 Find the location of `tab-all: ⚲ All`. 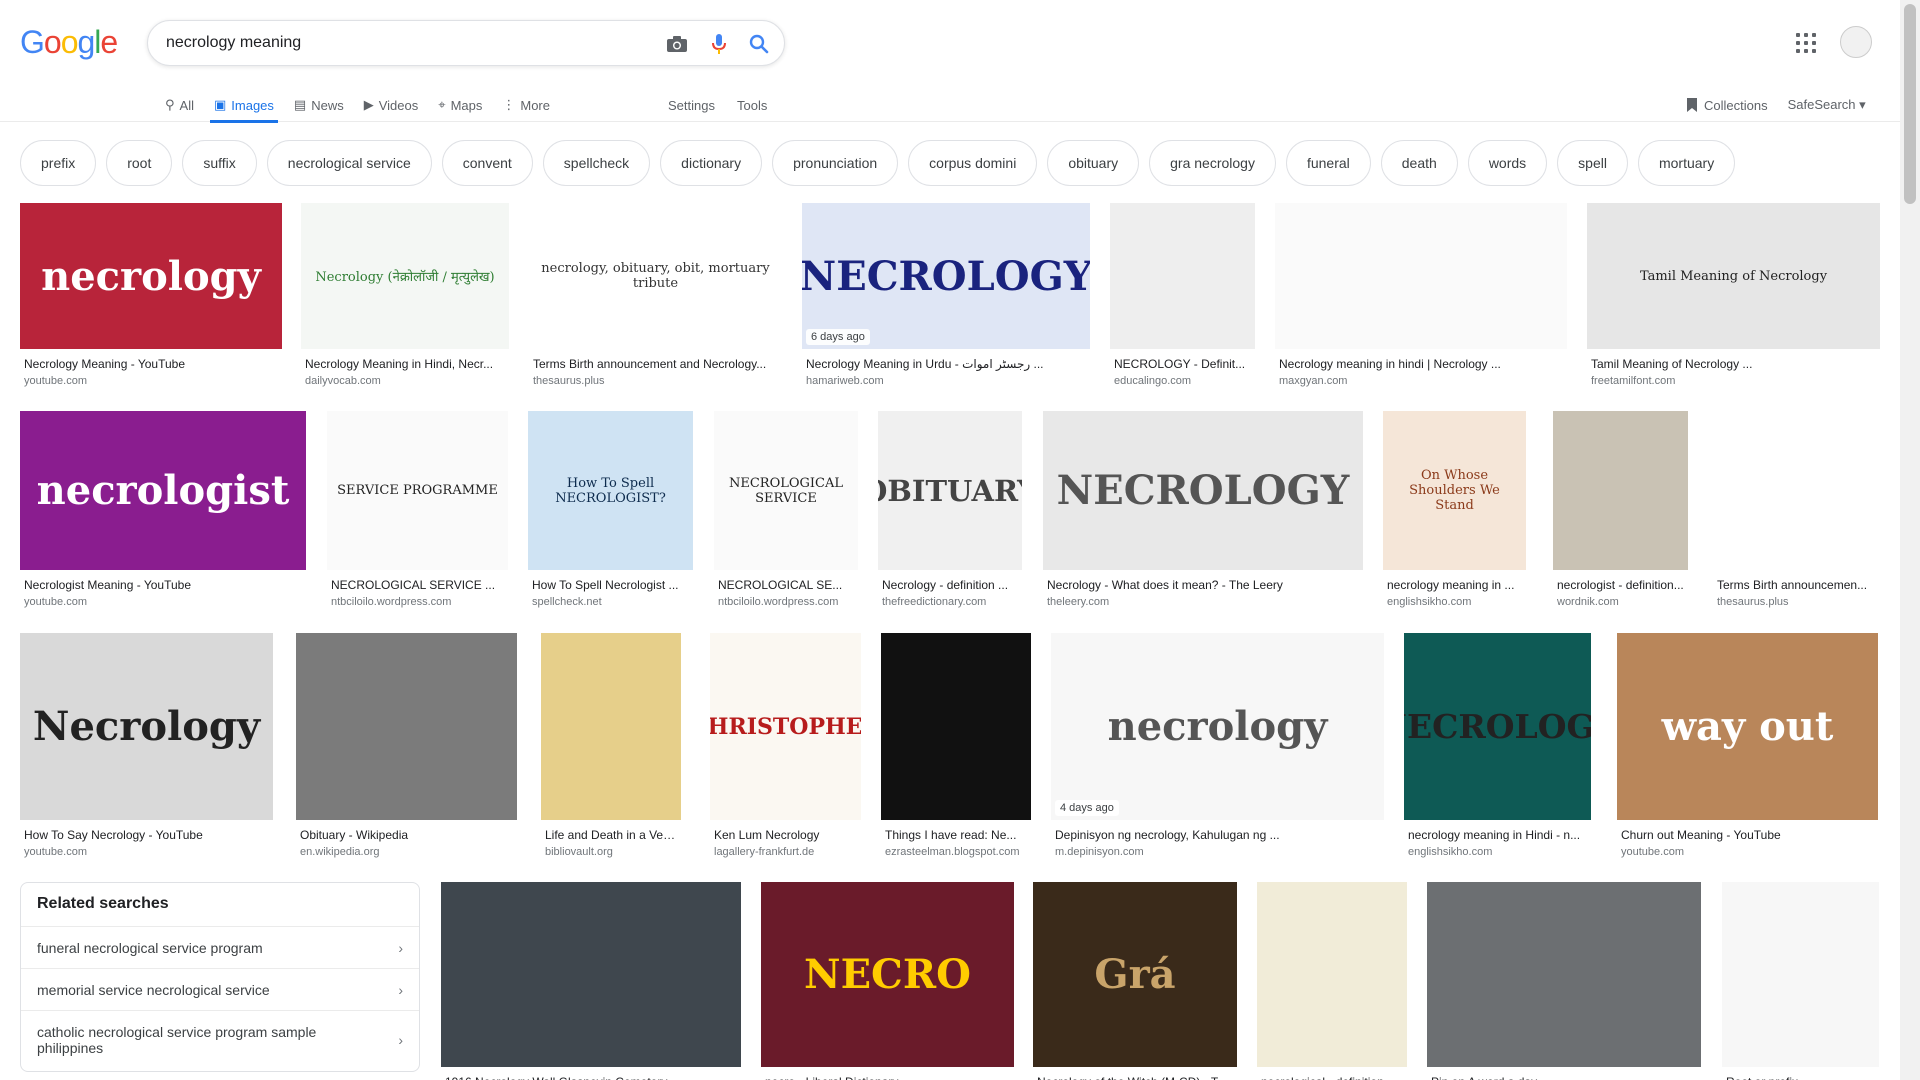

tab-all: ⚲ All is located at coordinates (179, 105).